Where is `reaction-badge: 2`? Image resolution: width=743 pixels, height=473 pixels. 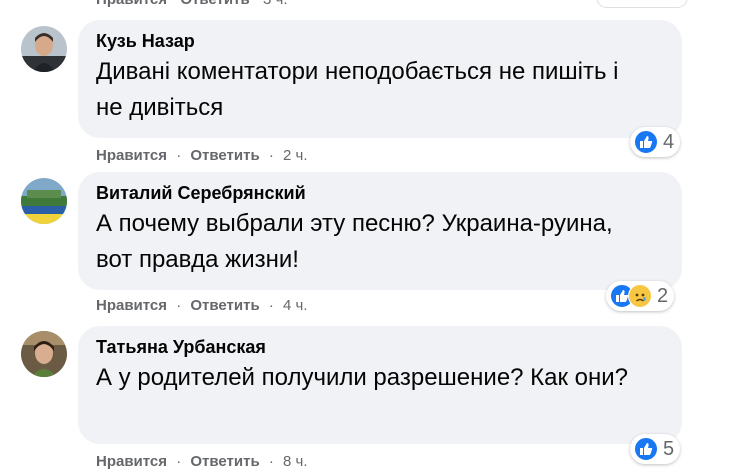
reaction-badge: 2 is located at coordinates (640, 296).